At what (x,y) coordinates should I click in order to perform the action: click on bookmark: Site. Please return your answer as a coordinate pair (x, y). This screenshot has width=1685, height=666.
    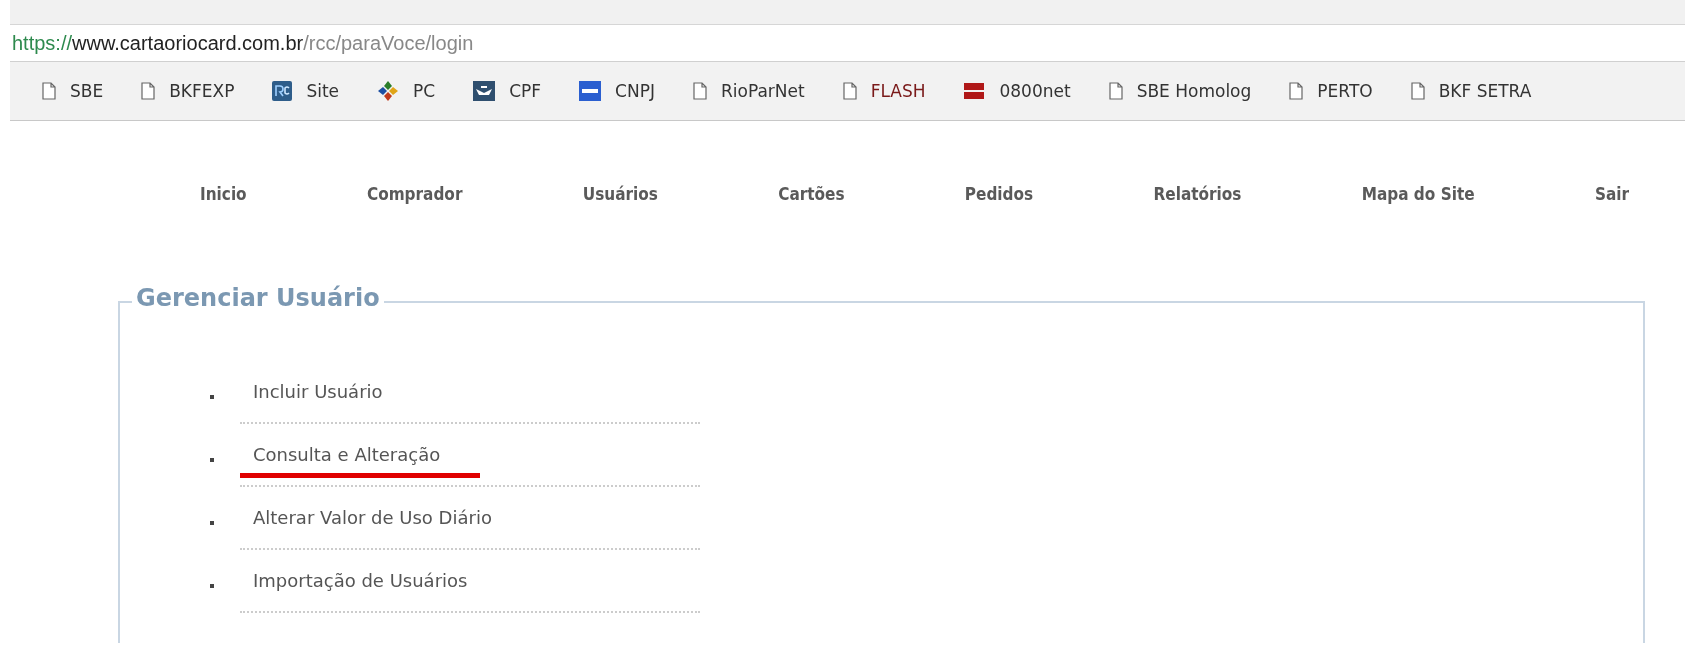
    Looking at the image, I should click on (306, 91).